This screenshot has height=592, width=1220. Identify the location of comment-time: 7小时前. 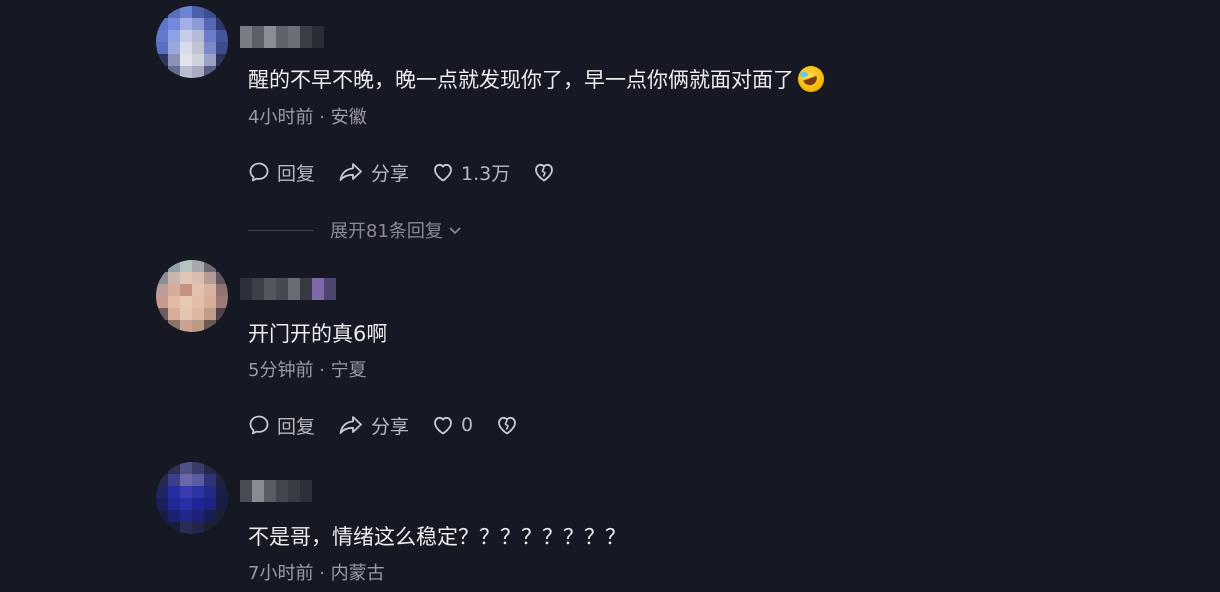
(281, 573).